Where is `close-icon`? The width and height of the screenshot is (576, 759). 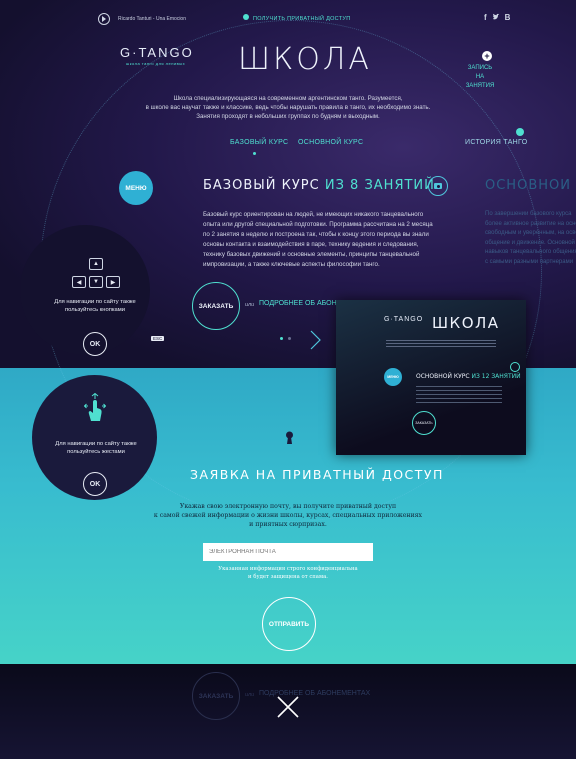
close-icon is located at coordinates (288, 709).